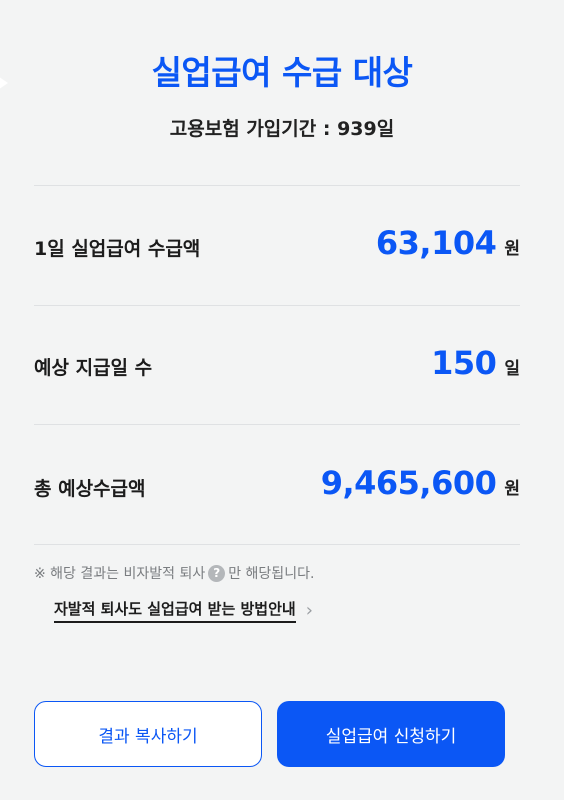 This screenshot has height=800, width=564. I want to click on note-text-after: 만 해당됩니다., so click(271, 574).